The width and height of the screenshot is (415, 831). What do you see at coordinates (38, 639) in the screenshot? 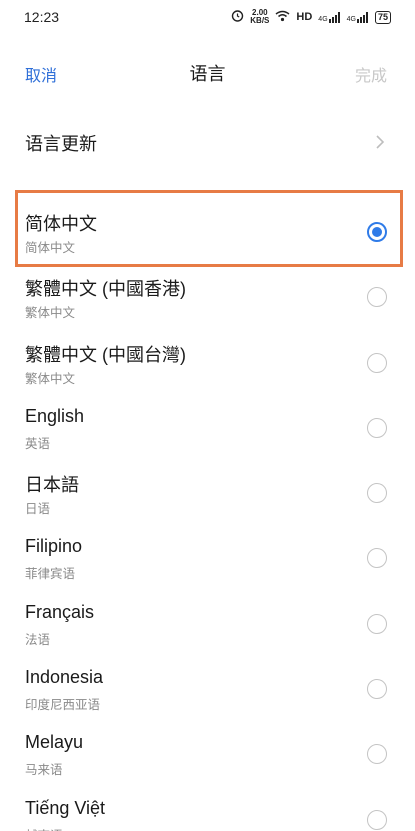
I see `language-subtitle: 法语` at bounding box center [38, 639].